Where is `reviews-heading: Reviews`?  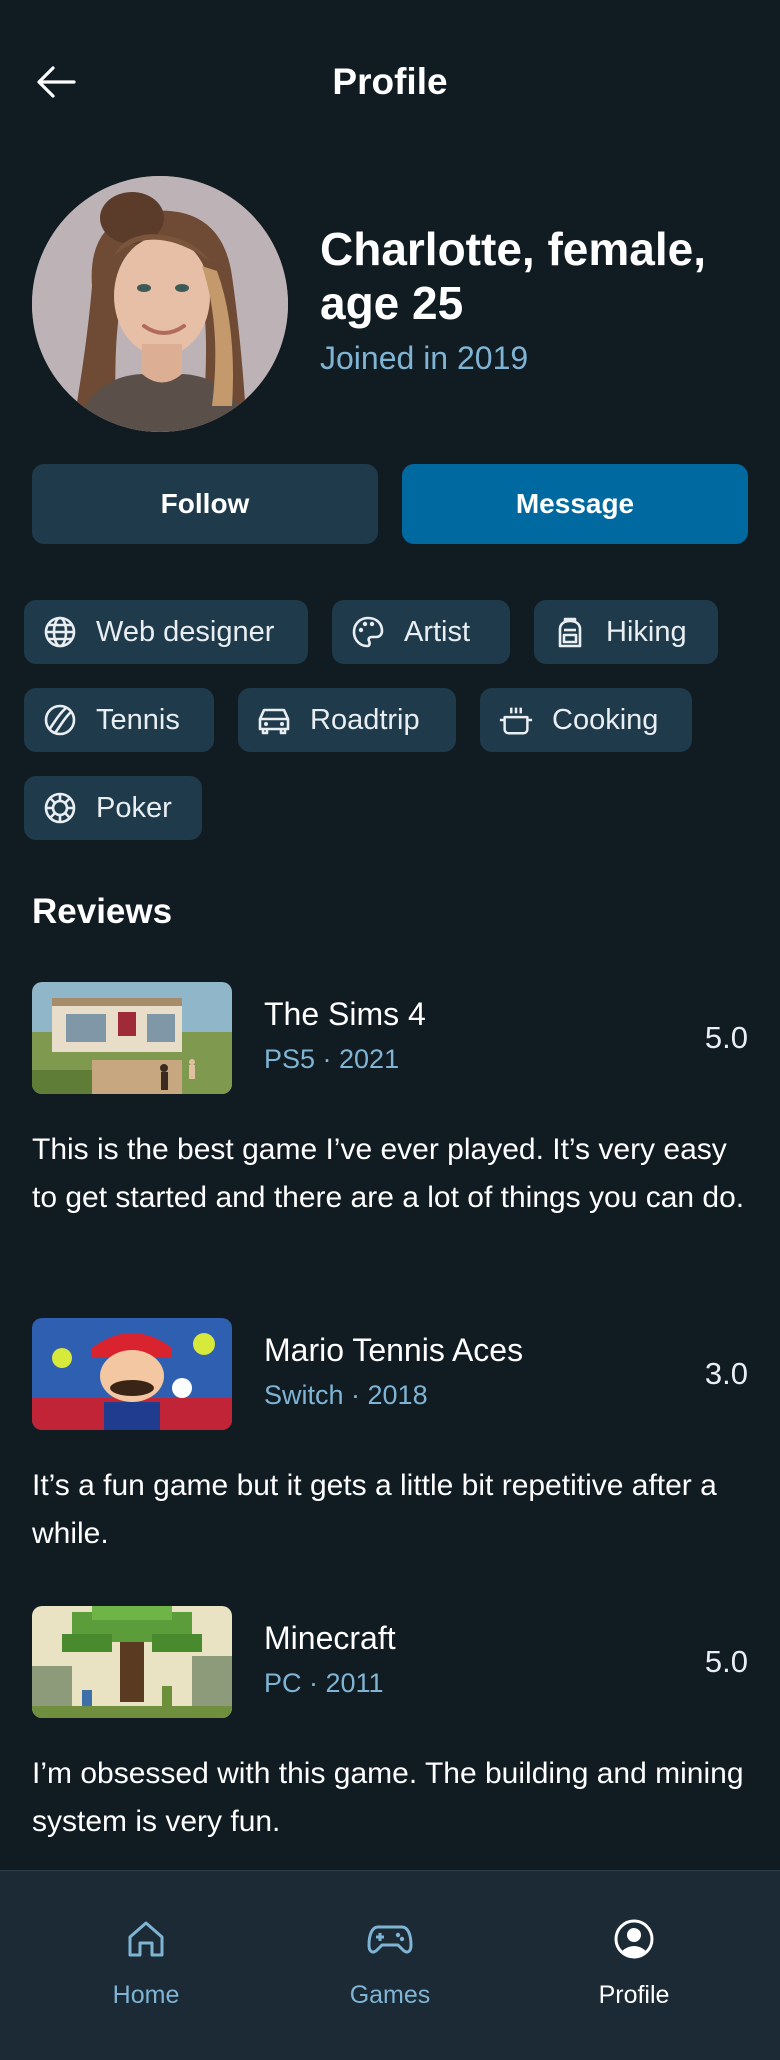
reviews-heading: Reviews is located at coordinates (102, 911).